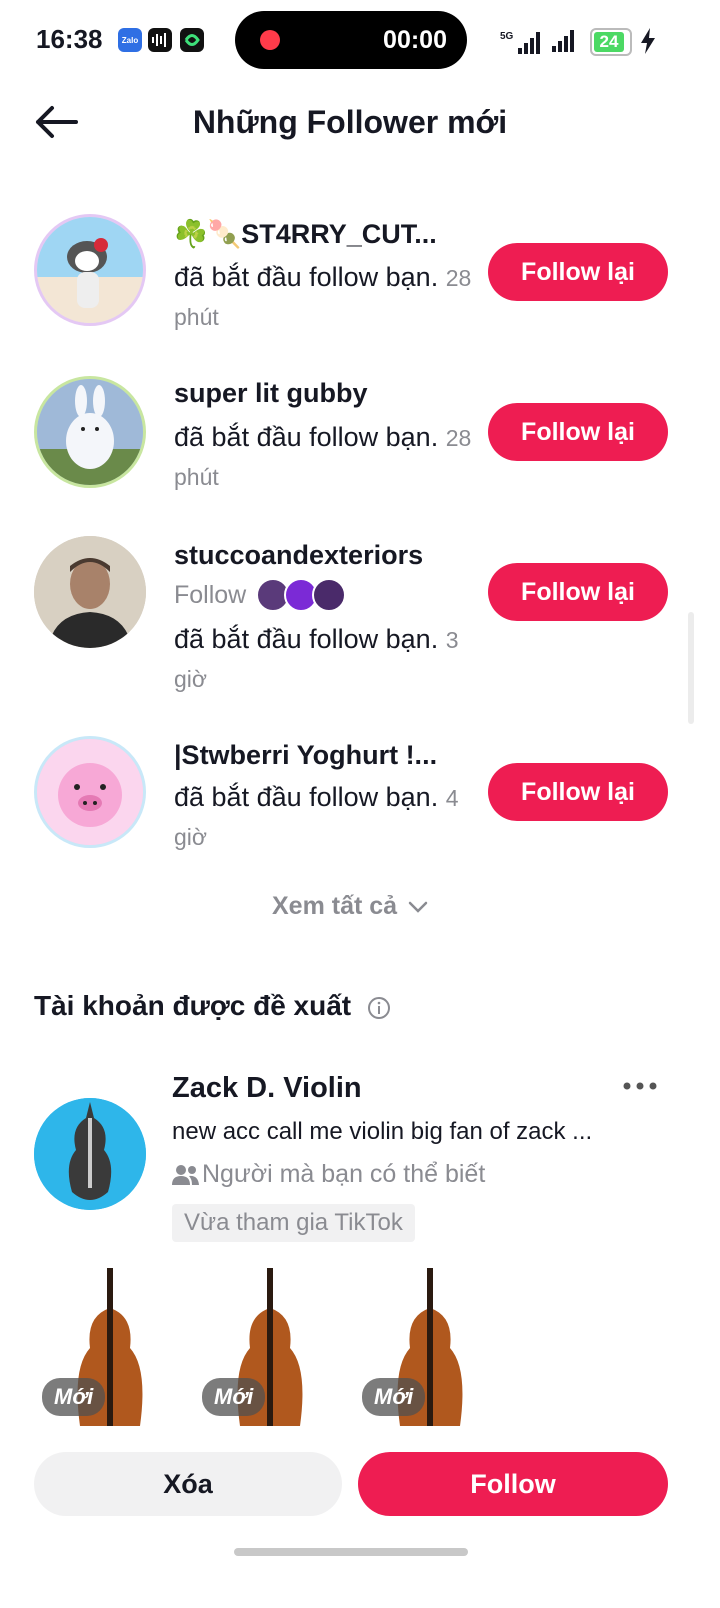 This screenshot has width=720, height=1608. I want to click on suggested-avatar, so click(90, 1154).